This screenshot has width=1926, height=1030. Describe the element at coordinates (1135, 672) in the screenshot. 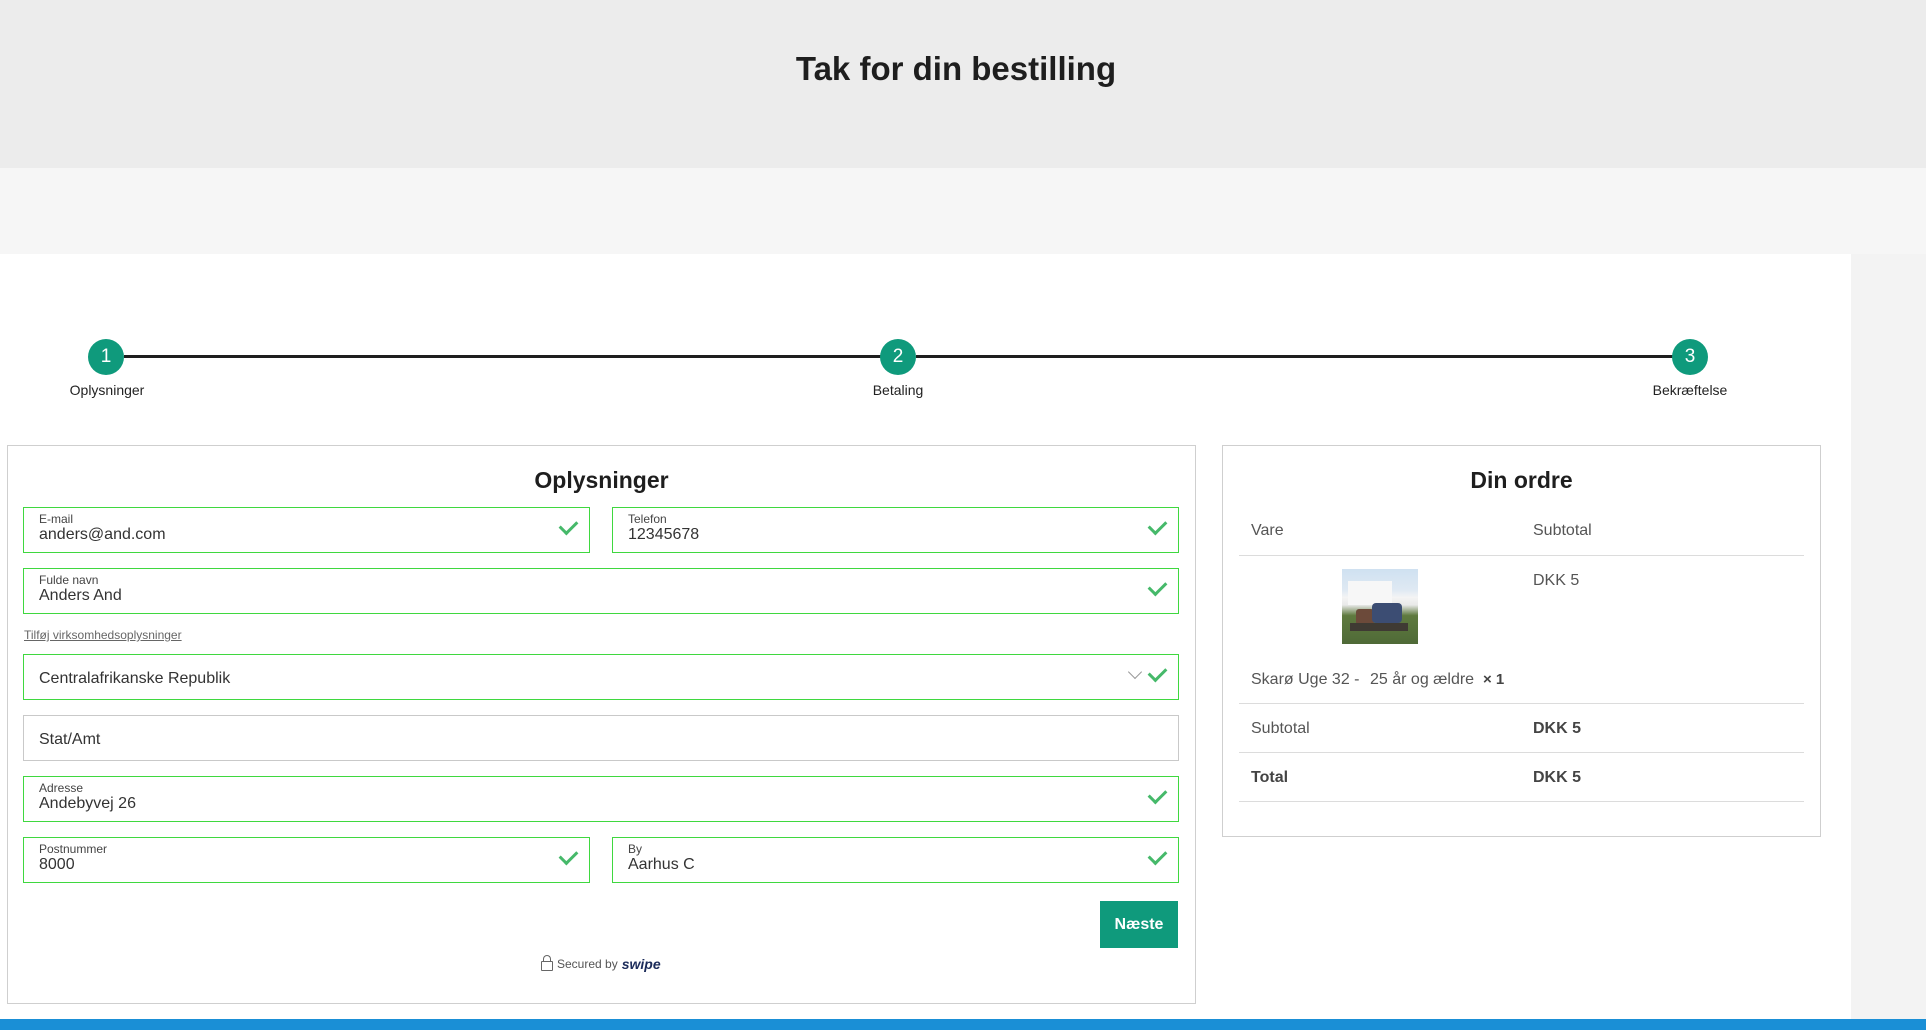

I see `chevron-down-icon` at that location.